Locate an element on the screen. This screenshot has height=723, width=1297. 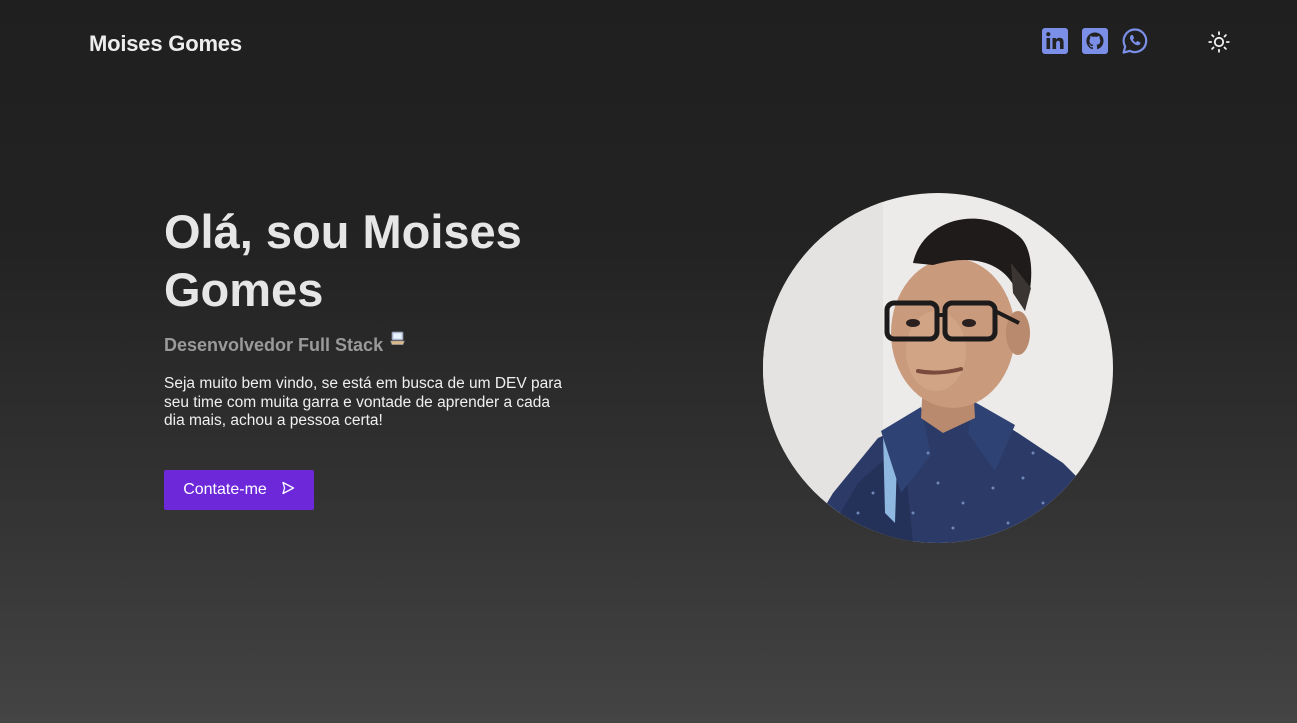
whatsapp-icon is located at coordinates (1135, 41).